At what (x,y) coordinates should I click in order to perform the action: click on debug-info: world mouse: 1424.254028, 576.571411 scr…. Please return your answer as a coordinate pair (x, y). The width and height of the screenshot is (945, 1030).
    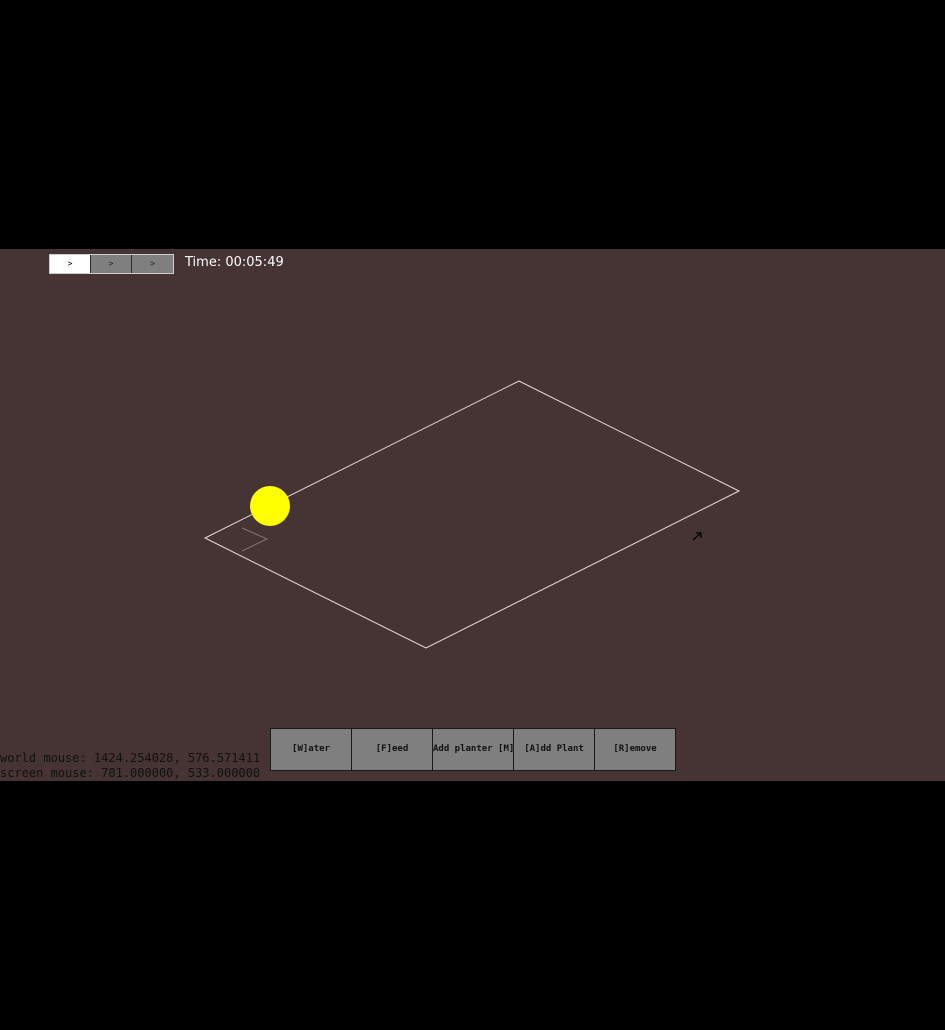
    Looking at the image, I should click on (130, 766).